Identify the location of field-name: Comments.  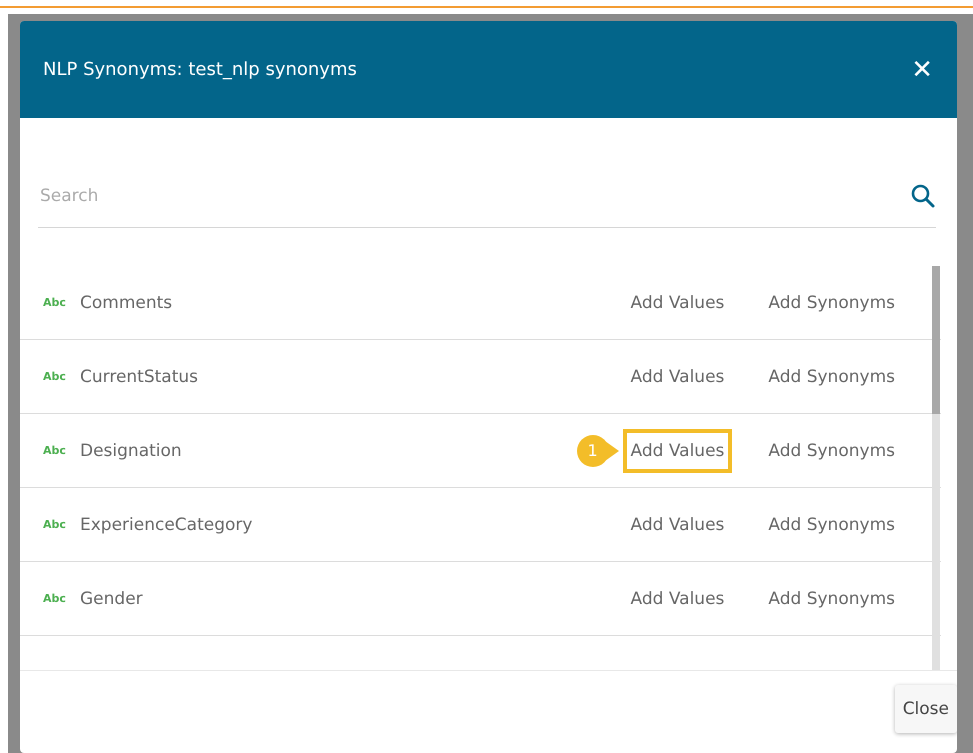
(126, 302).